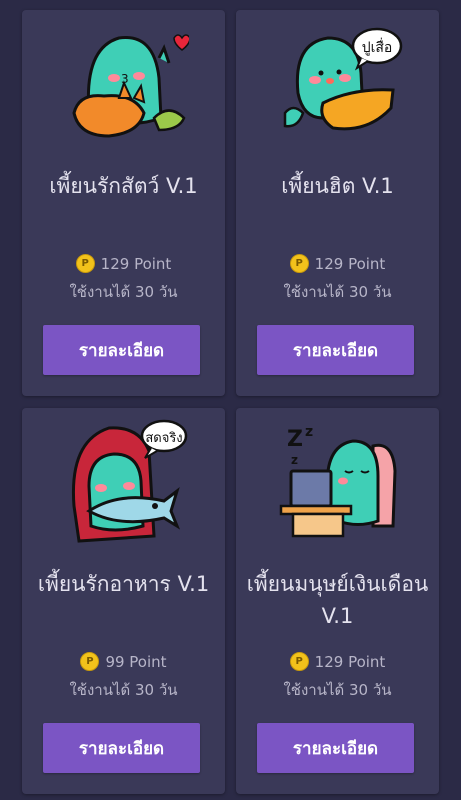 The width and height of the screenshot is (461, 800). I want to click on sticker-title: เพี้ยนรักสัตว์ V.1, so click(123, 186).